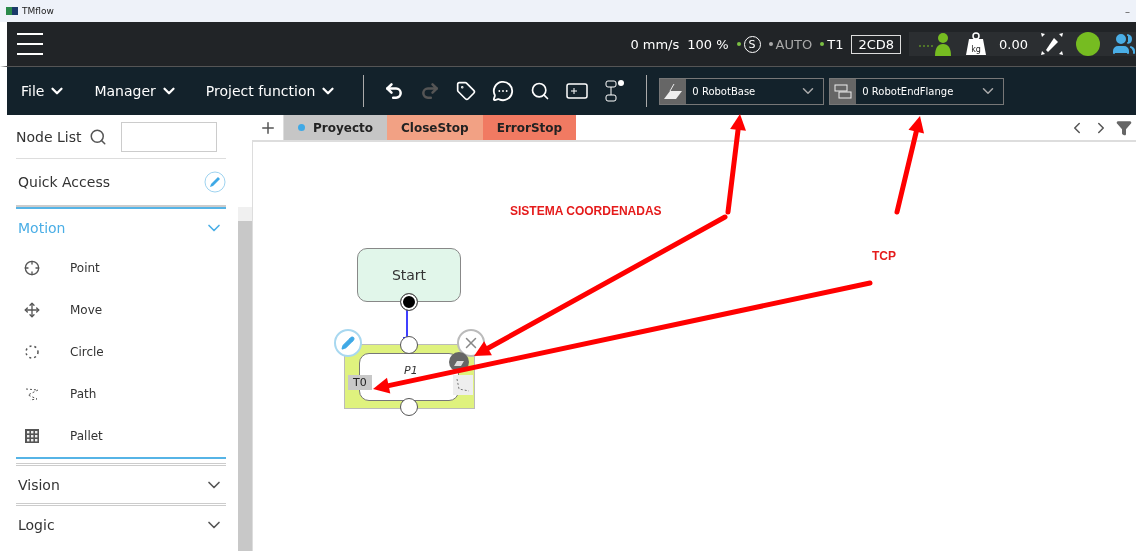 The height and width of the screenshot is (551, 1136). What do you see at coordinates (529, 127) in the screenshot?
I see `flow-tab: ErrorStop` at bounding box center [529, 127].